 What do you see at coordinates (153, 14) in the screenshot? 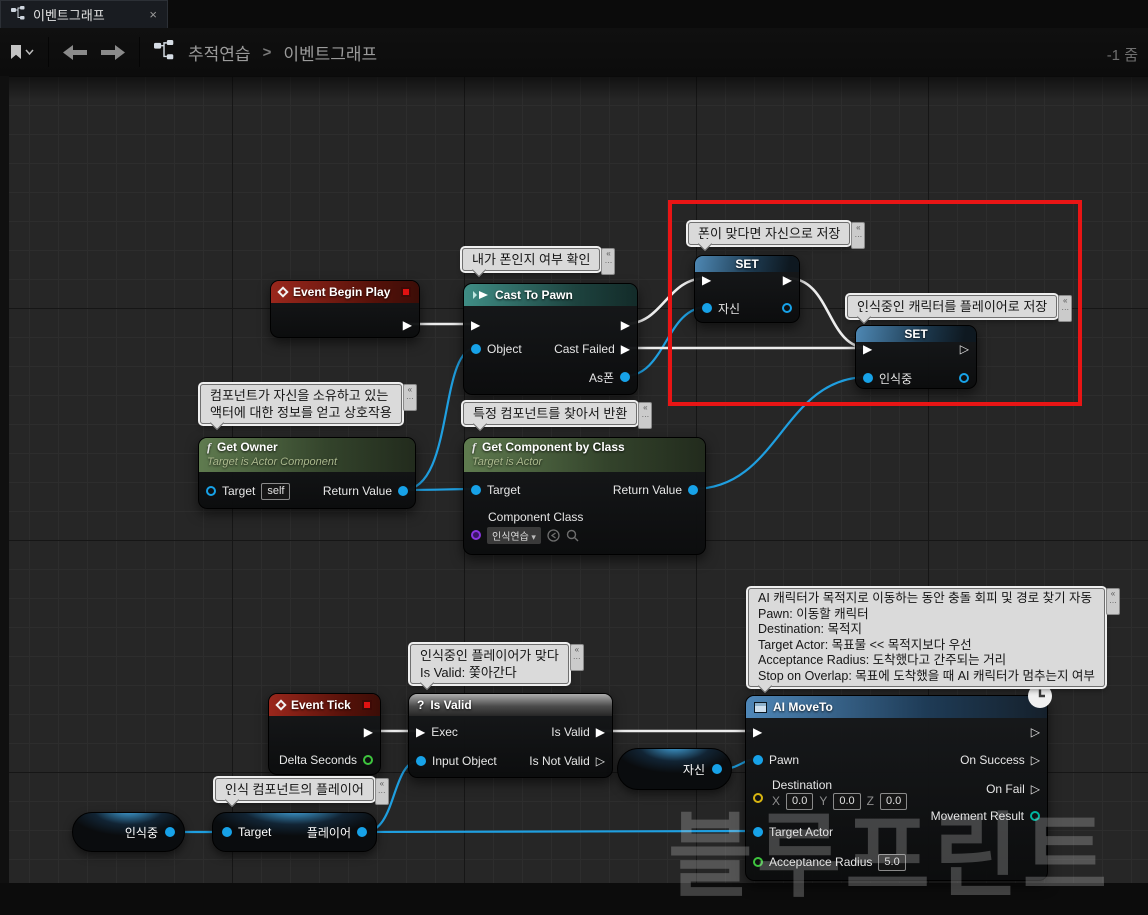
I see `close-icon: ×` at bounding box center [153, 14].